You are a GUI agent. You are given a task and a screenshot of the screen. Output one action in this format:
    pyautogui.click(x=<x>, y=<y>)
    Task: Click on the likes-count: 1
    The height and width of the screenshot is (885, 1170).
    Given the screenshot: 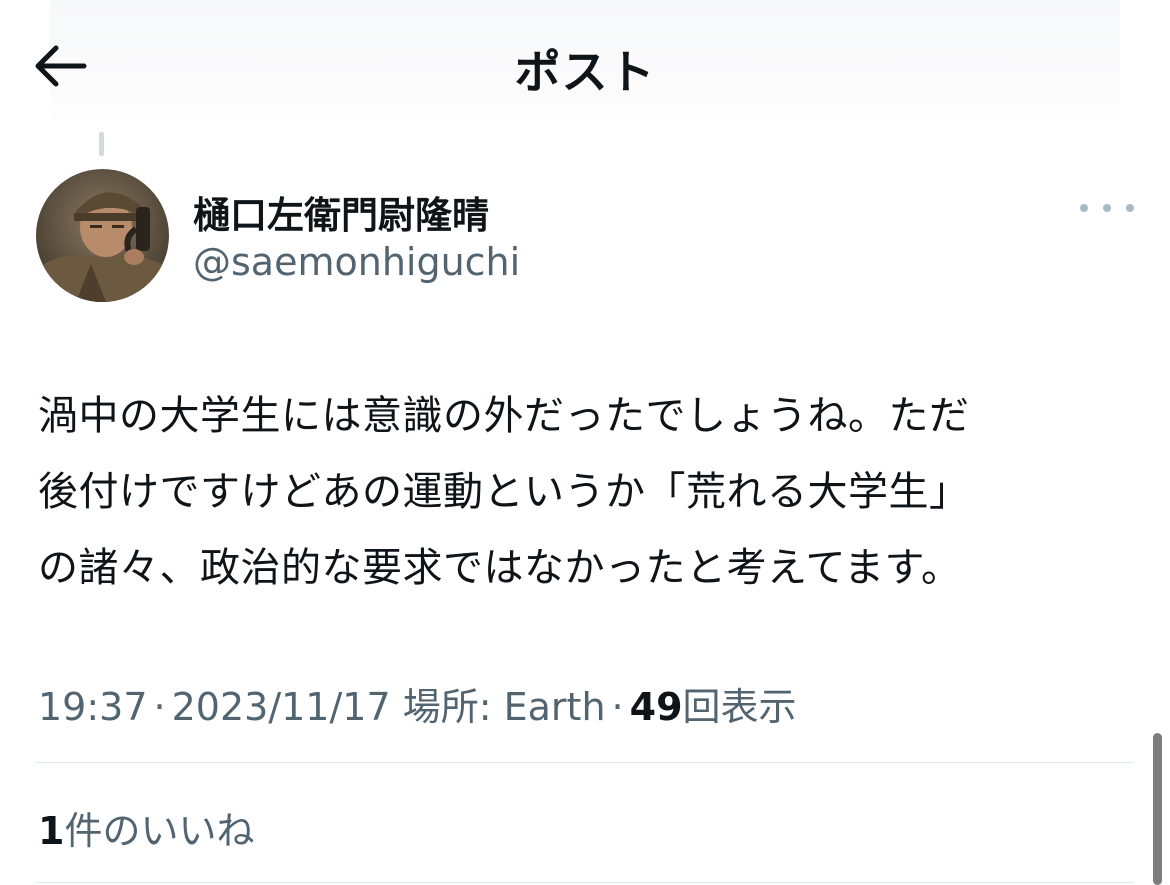 What is the action you would take?
    pyautogui.click(x=51, y=831)
    